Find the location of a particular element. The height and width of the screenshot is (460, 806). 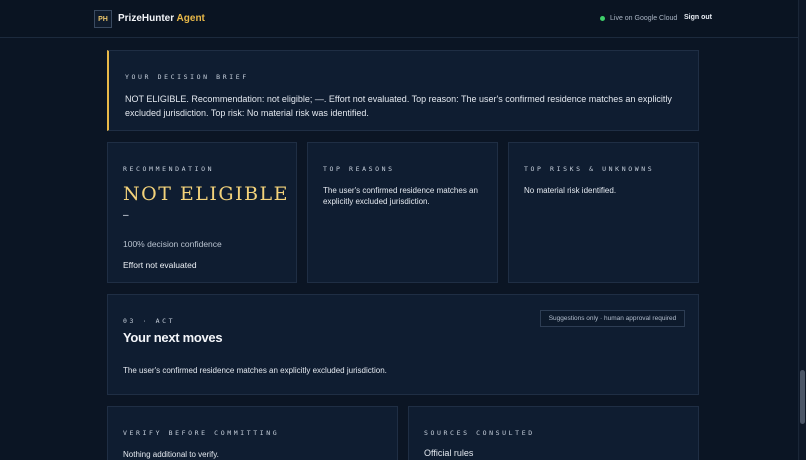

live-status: Live on Google Cloud is located at coordinates (638, 18).